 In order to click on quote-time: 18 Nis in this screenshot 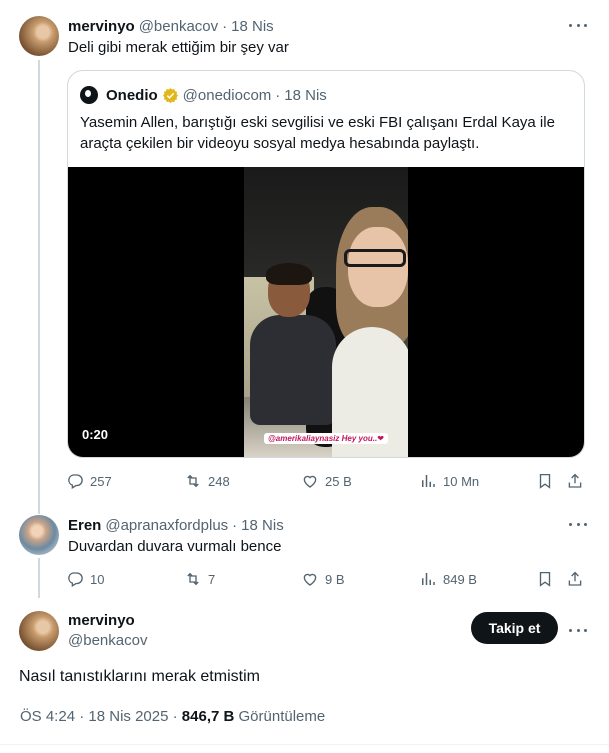, I will do `click(305, 95)`.